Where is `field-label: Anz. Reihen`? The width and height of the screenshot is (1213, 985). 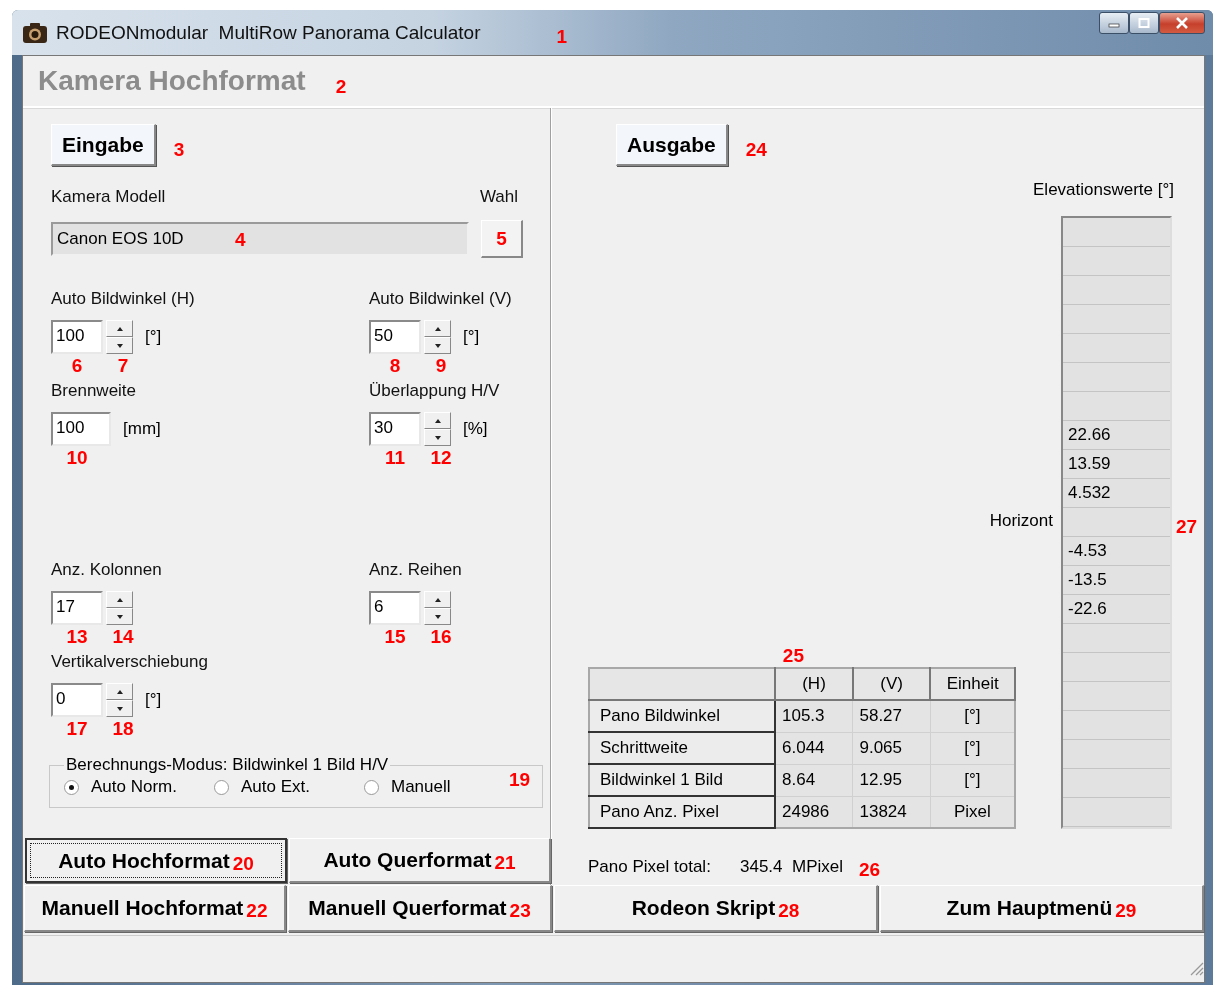
field-label: Anz. Reihen is located at coordinates (415, 570).